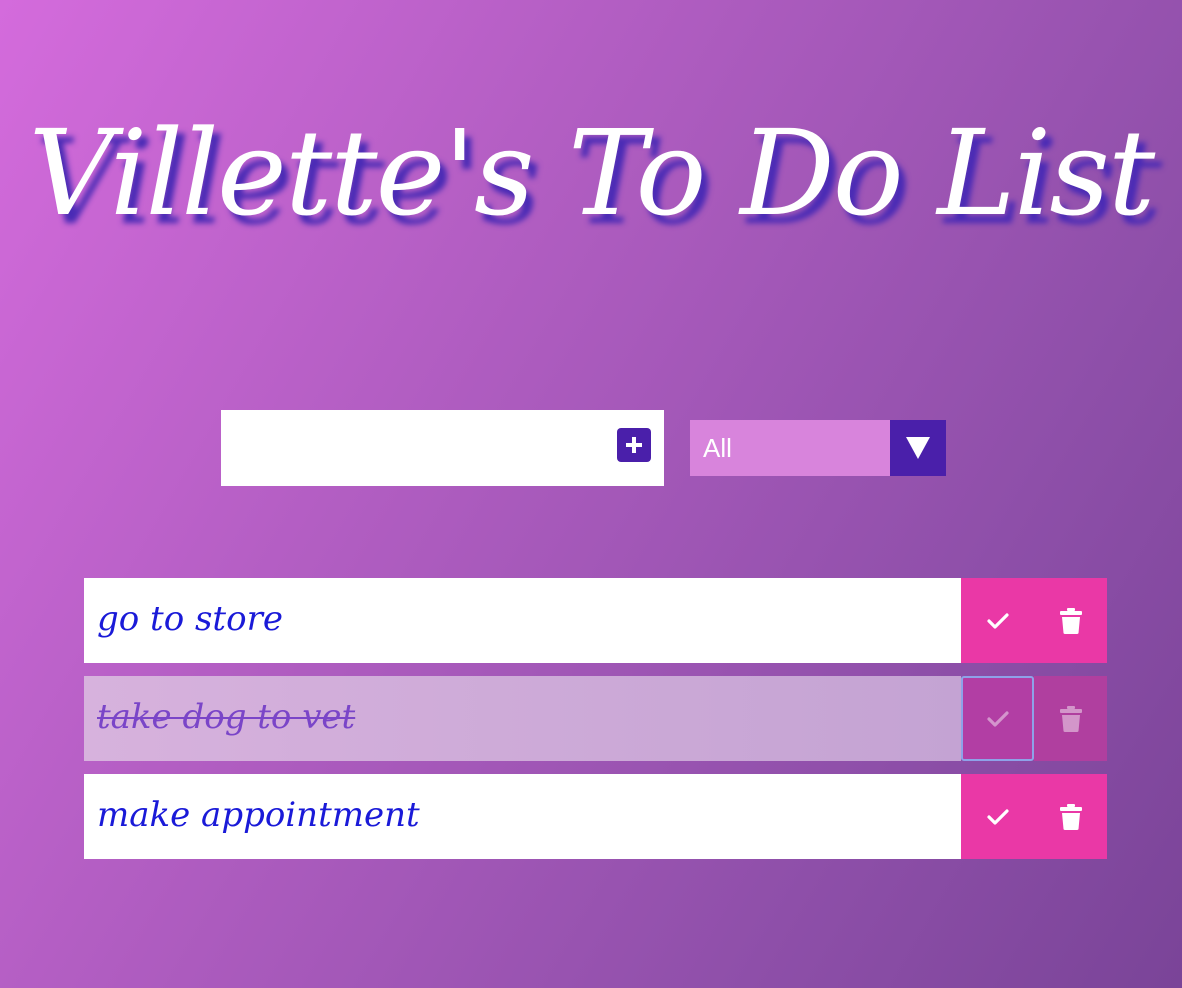 The width and height of the screenshot is (1182, 988). I want to click on todo-text-box: go to store, so click(522, 620).